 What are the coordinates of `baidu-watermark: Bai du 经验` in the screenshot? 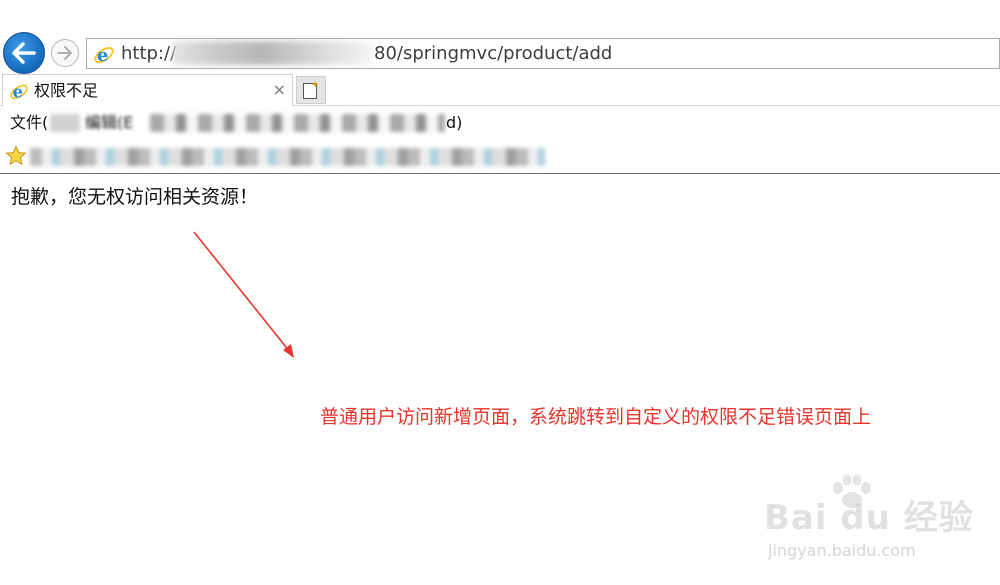 It's located at (868, 509).